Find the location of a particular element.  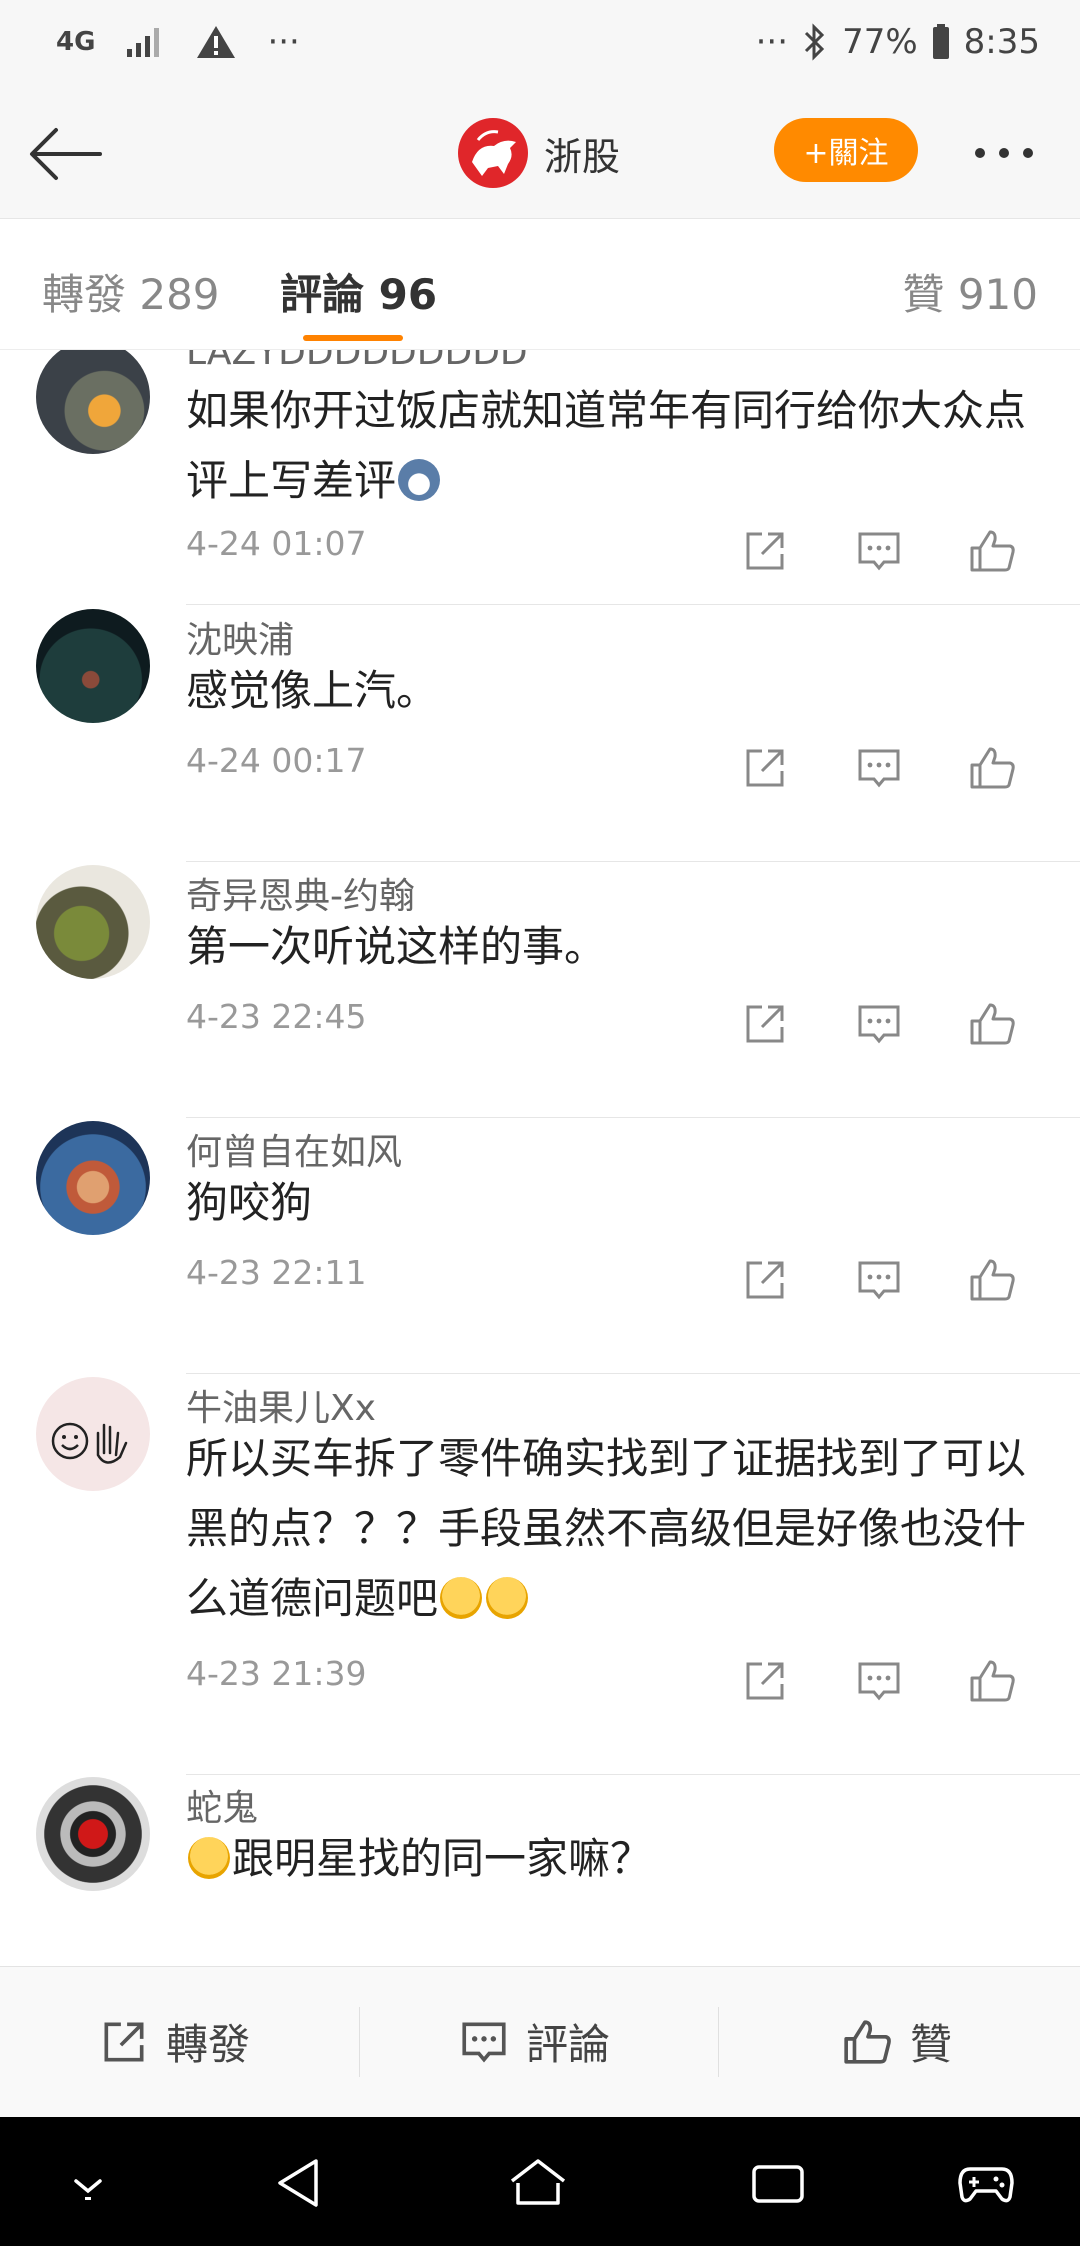

nav-back-icon is located at coordinates (300, 2183).